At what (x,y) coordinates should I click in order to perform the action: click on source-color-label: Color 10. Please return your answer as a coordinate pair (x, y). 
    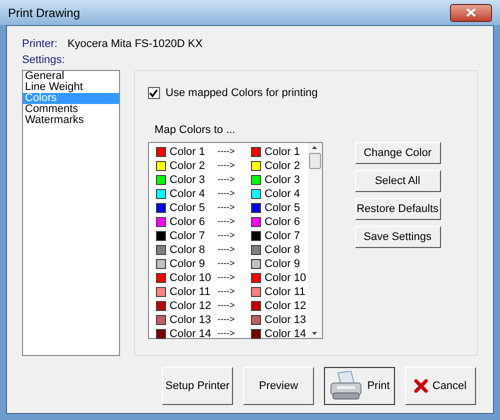
    Looking at the image, I should click on (191, 278).